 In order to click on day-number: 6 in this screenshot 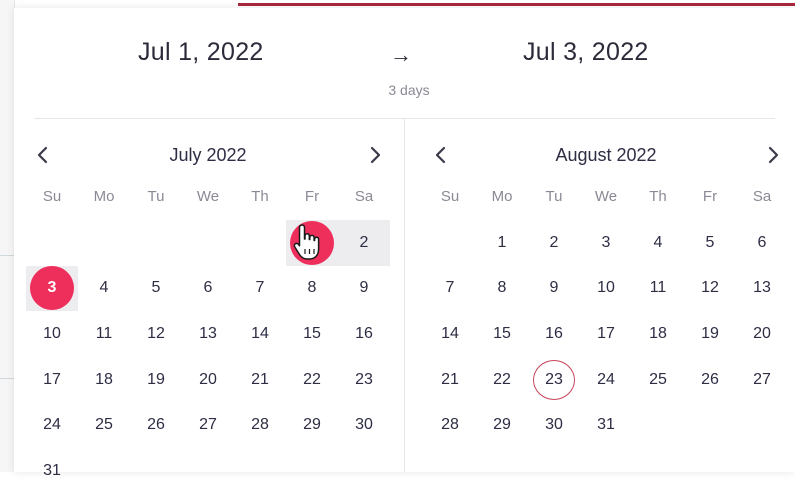, I will do `click(208, 288)`.